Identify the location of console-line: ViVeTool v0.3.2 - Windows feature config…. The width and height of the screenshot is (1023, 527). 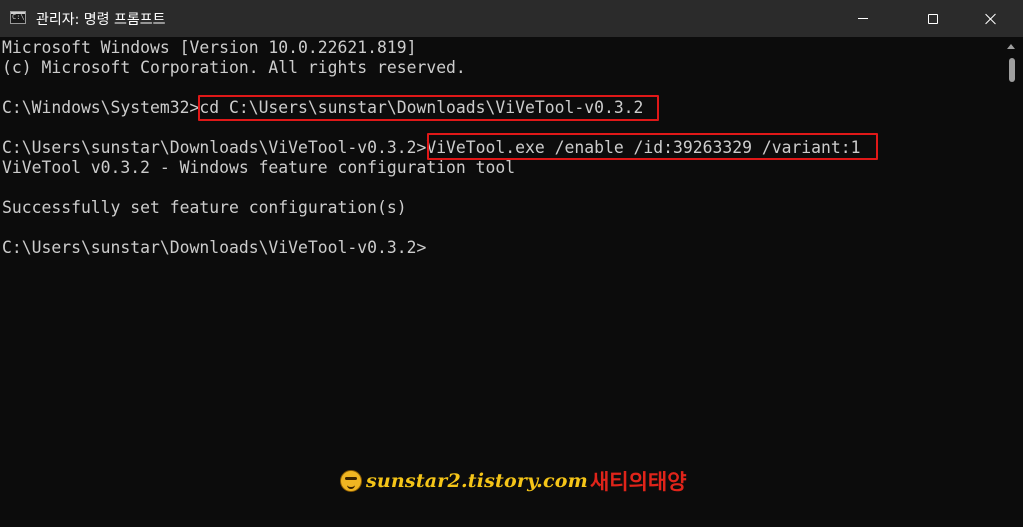
(259, 167).